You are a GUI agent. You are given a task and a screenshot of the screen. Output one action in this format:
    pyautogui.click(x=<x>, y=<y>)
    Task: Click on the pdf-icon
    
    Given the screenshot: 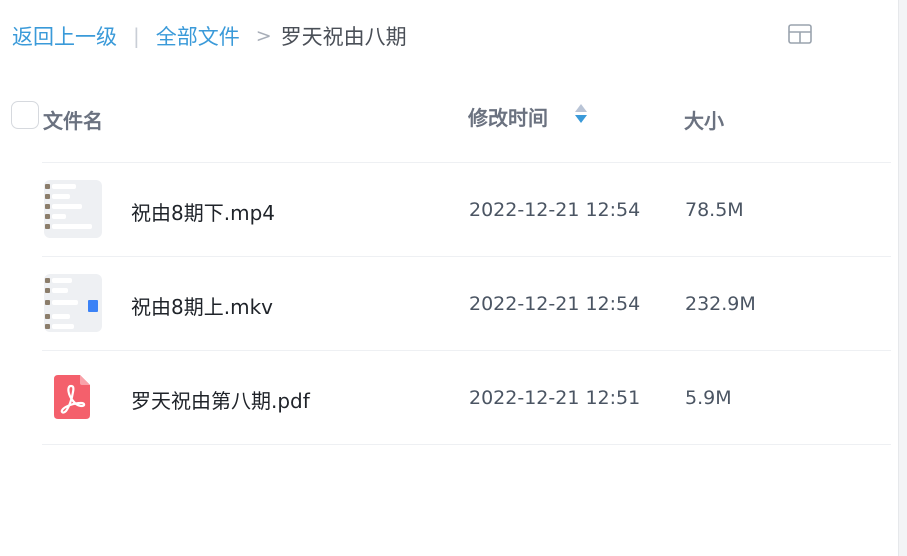 What is the action you would take?
    pyautogui.click(x=72, y=397)
    